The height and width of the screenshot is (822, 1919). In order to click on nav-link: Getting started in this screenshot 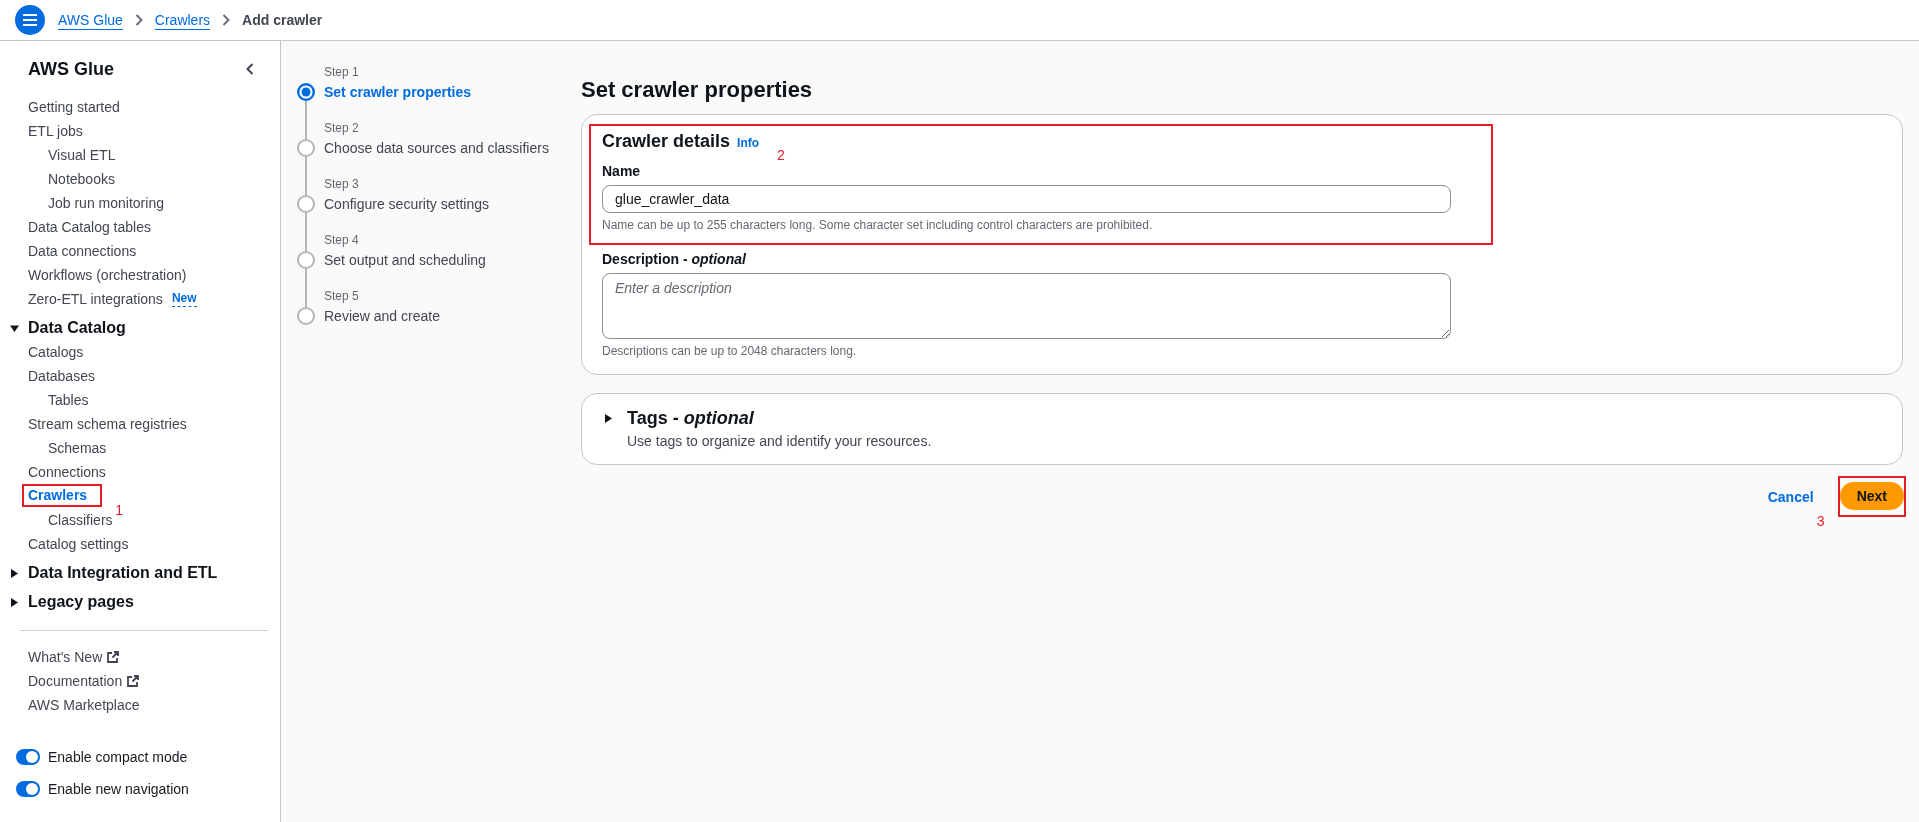, I will do `click(74, 107)`.